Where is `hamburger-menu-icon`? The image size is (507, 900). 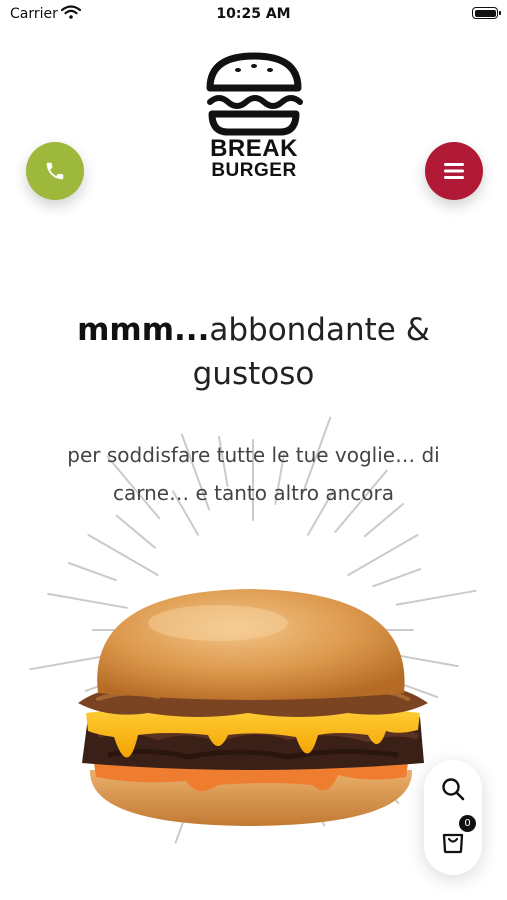
hamburger-menu-icon is located at coordinates (454, 171).